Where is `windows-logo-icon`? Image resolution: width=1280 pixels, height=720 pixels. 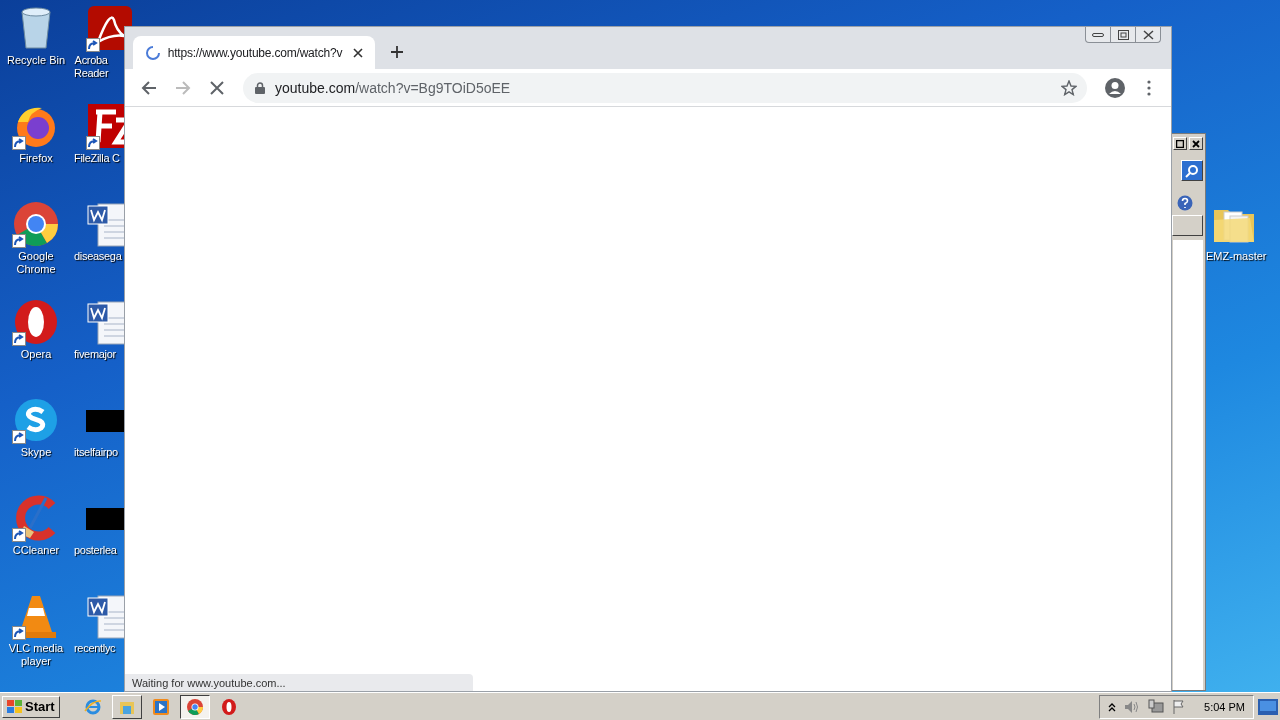 windows-logo-icon is located at coordinates (15, 706).